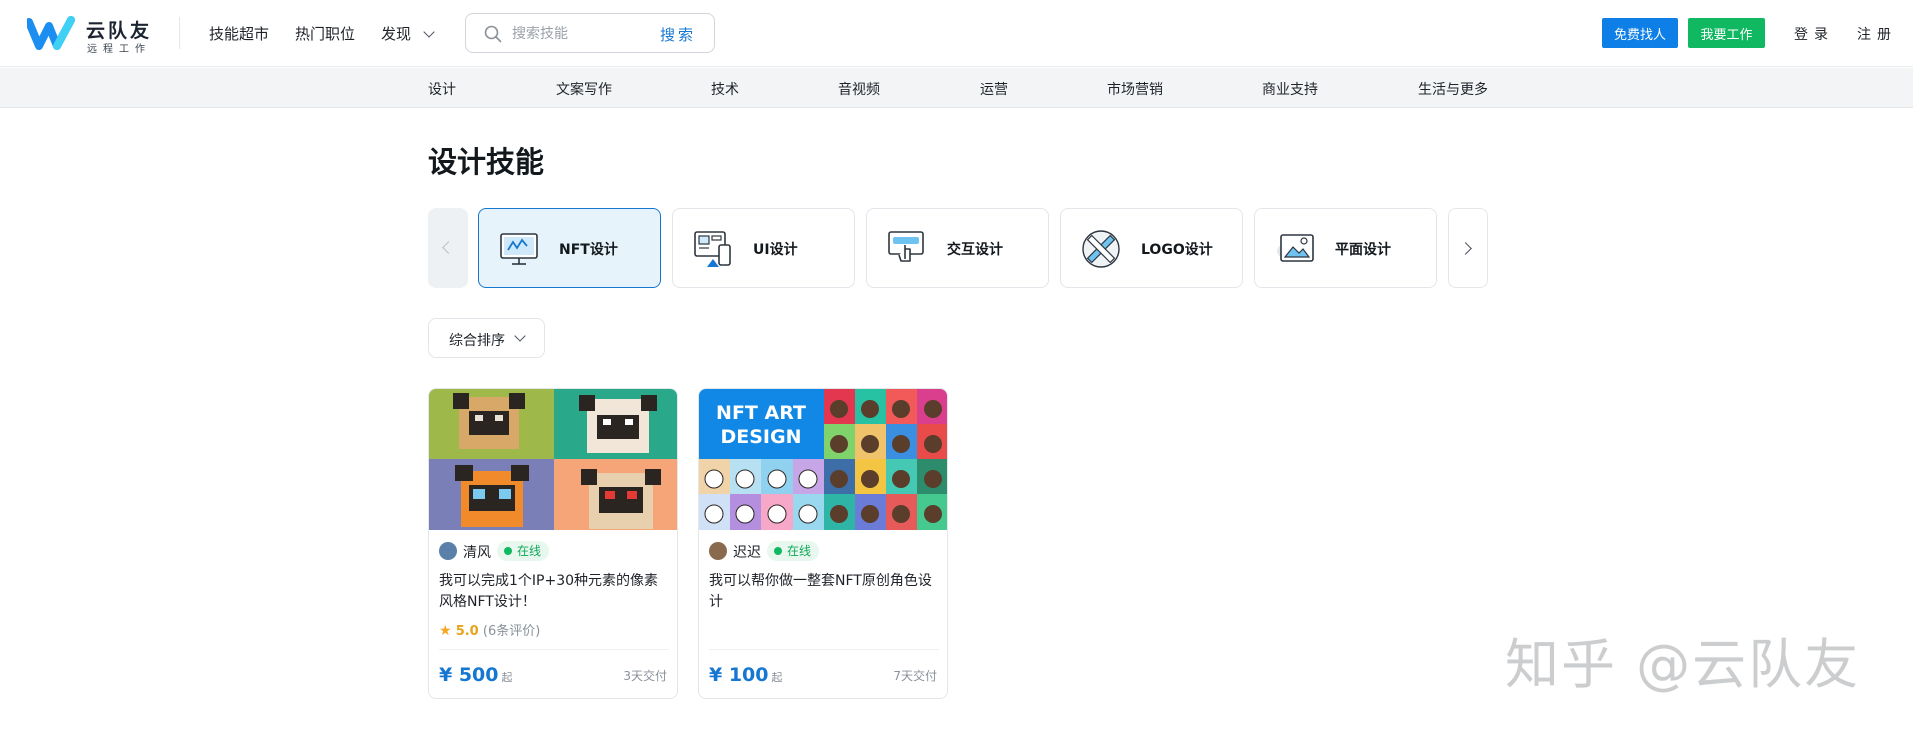  Describe the element at coordinates (994, 89) in the screenshot. I see `category-operations: 运营` at that location.